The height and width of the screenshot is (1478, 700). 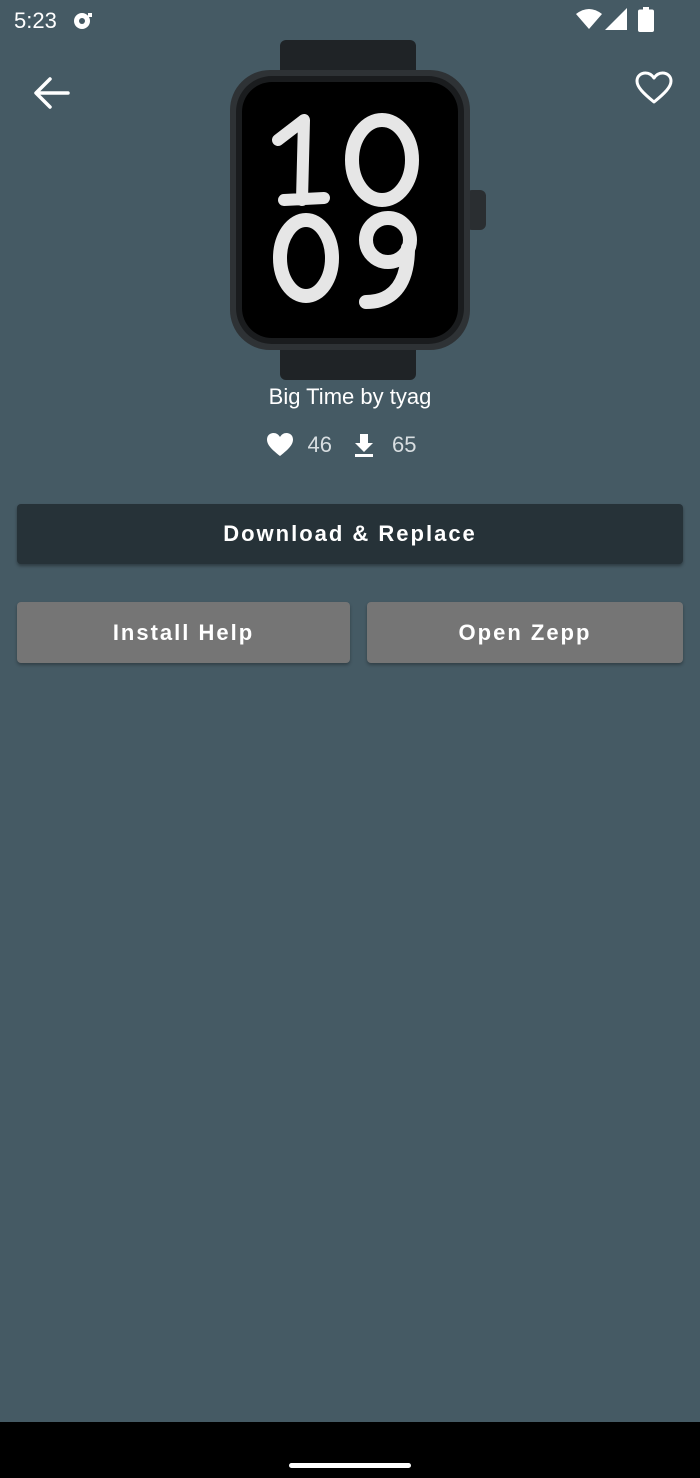 I want to click on home-gesture-handle, so click(x=350, y=1465).